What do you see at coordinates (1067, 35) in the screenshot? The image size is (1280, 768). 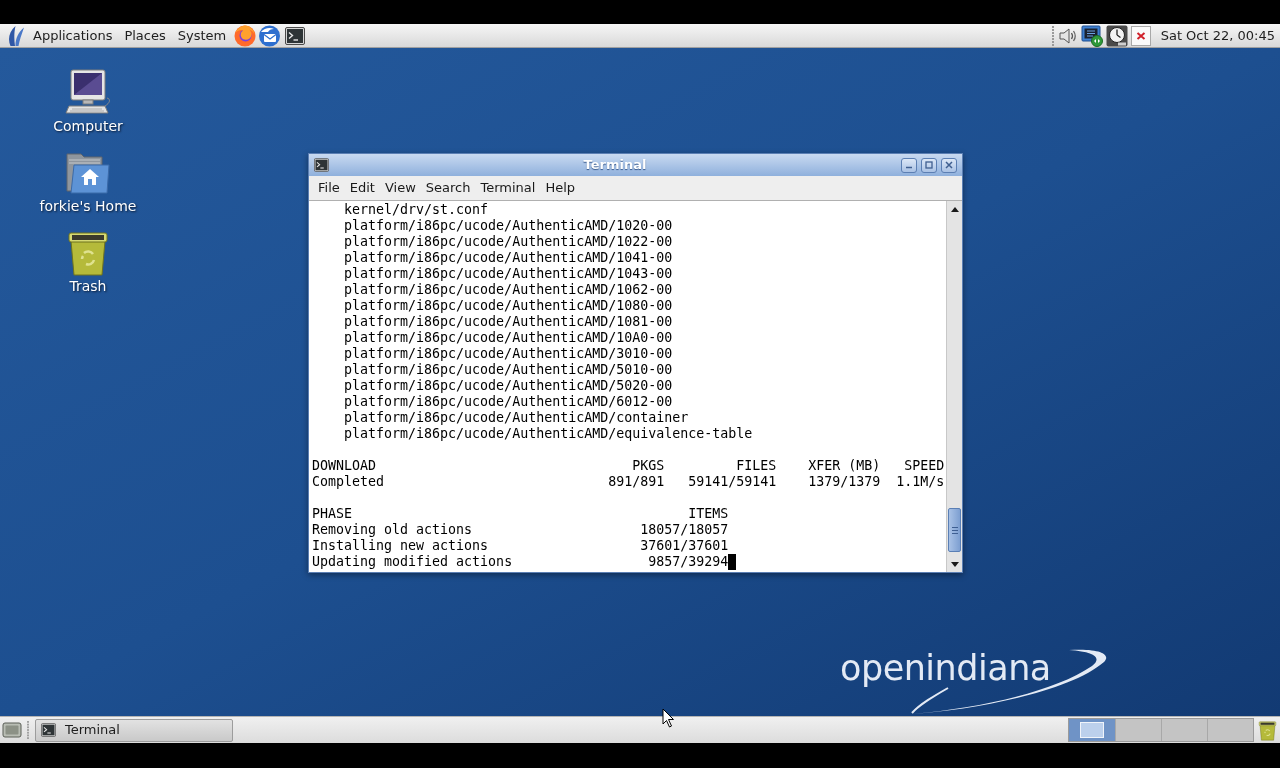 I see `speaker-icon` at bounding box center [1067, 35].